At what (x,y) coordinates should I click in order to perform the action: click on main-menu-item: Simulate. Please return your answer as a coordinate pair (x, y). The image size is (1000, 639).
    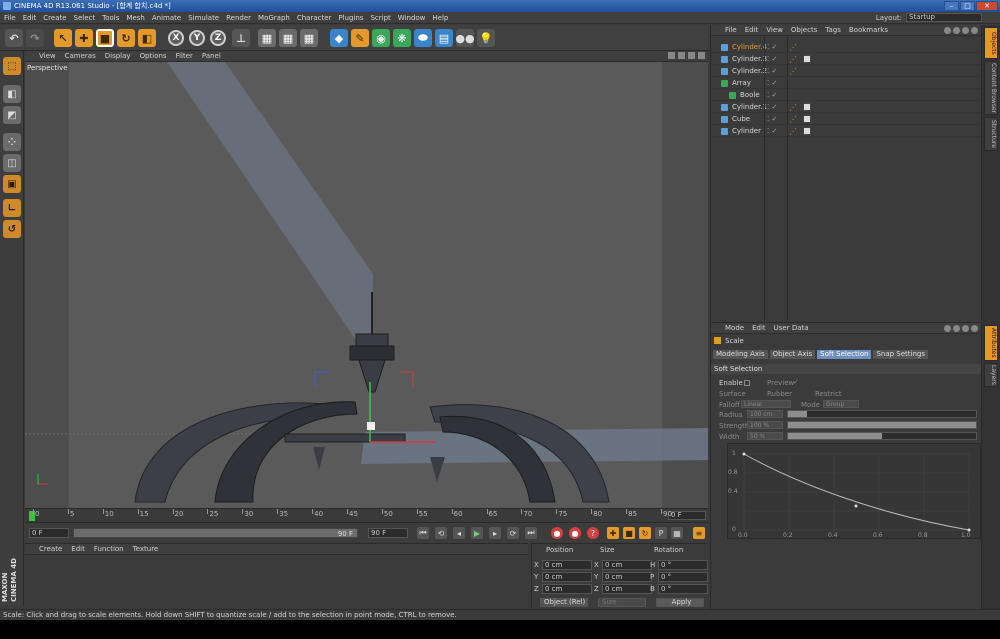
    Looking at the image, I should click on (203, 18).